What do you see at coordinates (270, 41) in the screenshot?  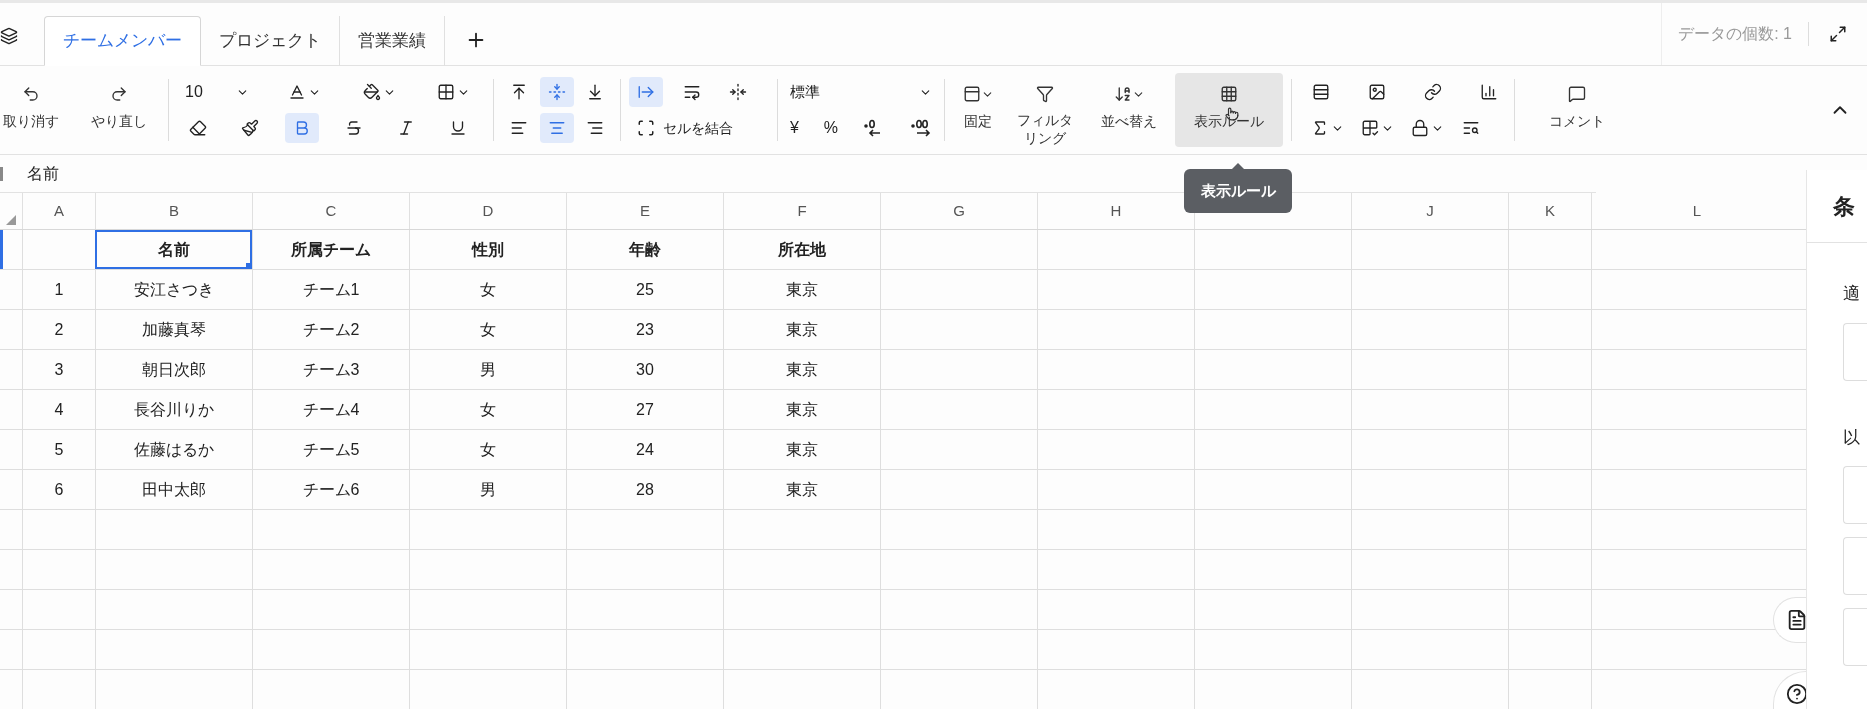 I see `sheet-tab: プロジェクト` at bounding box center [270, 41].